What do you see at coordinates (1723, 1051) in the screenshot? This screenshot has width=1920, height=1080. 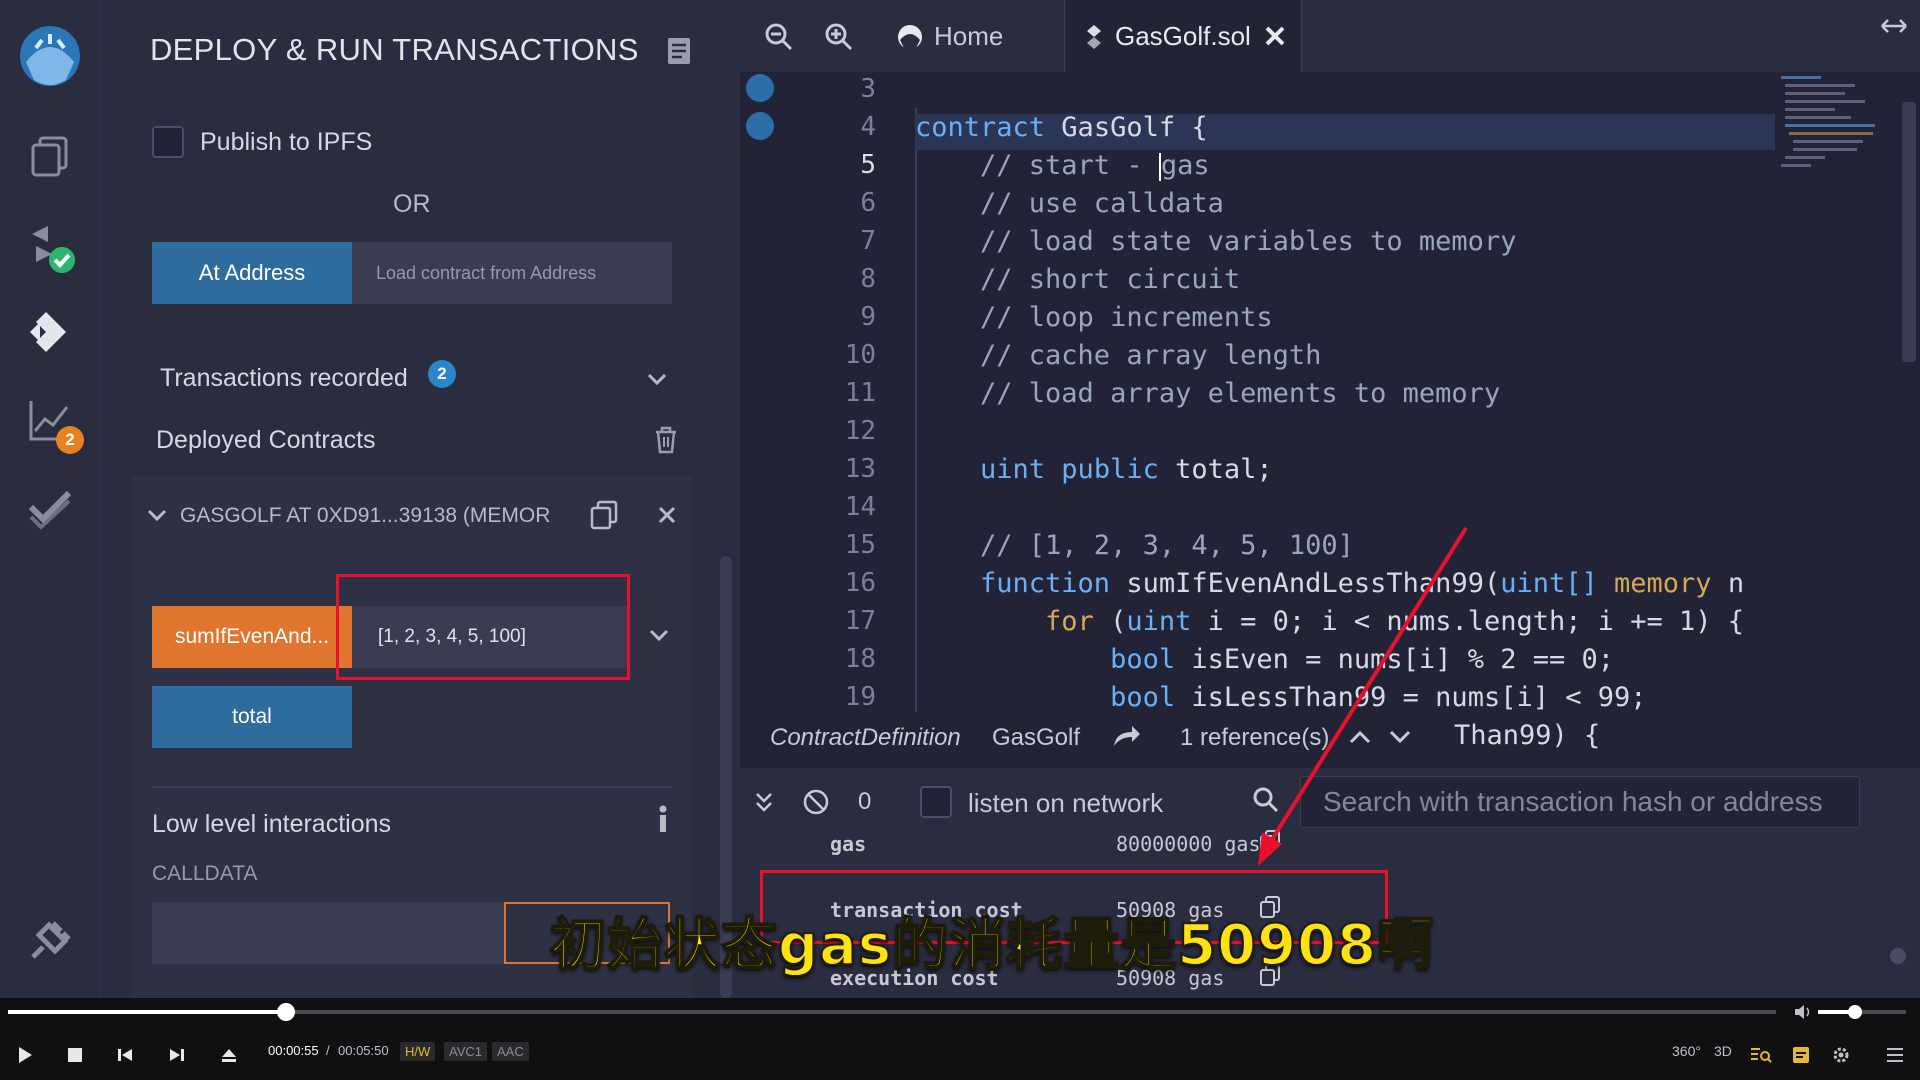 I see `3d-toggle: 3D` at bounding box center [1723, 1051].